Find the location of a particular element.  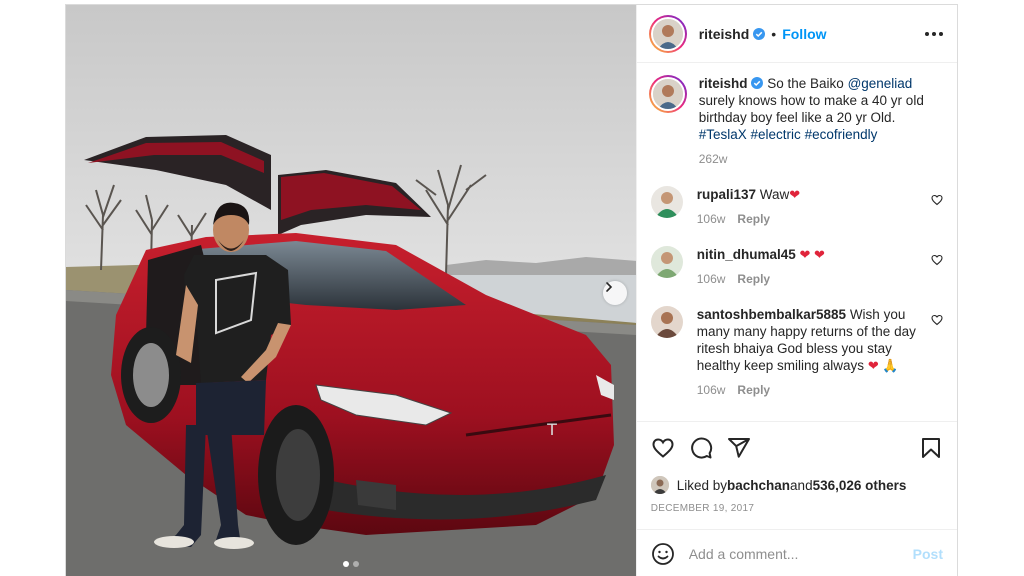

author-avatar is located at coordinates (667, 33).